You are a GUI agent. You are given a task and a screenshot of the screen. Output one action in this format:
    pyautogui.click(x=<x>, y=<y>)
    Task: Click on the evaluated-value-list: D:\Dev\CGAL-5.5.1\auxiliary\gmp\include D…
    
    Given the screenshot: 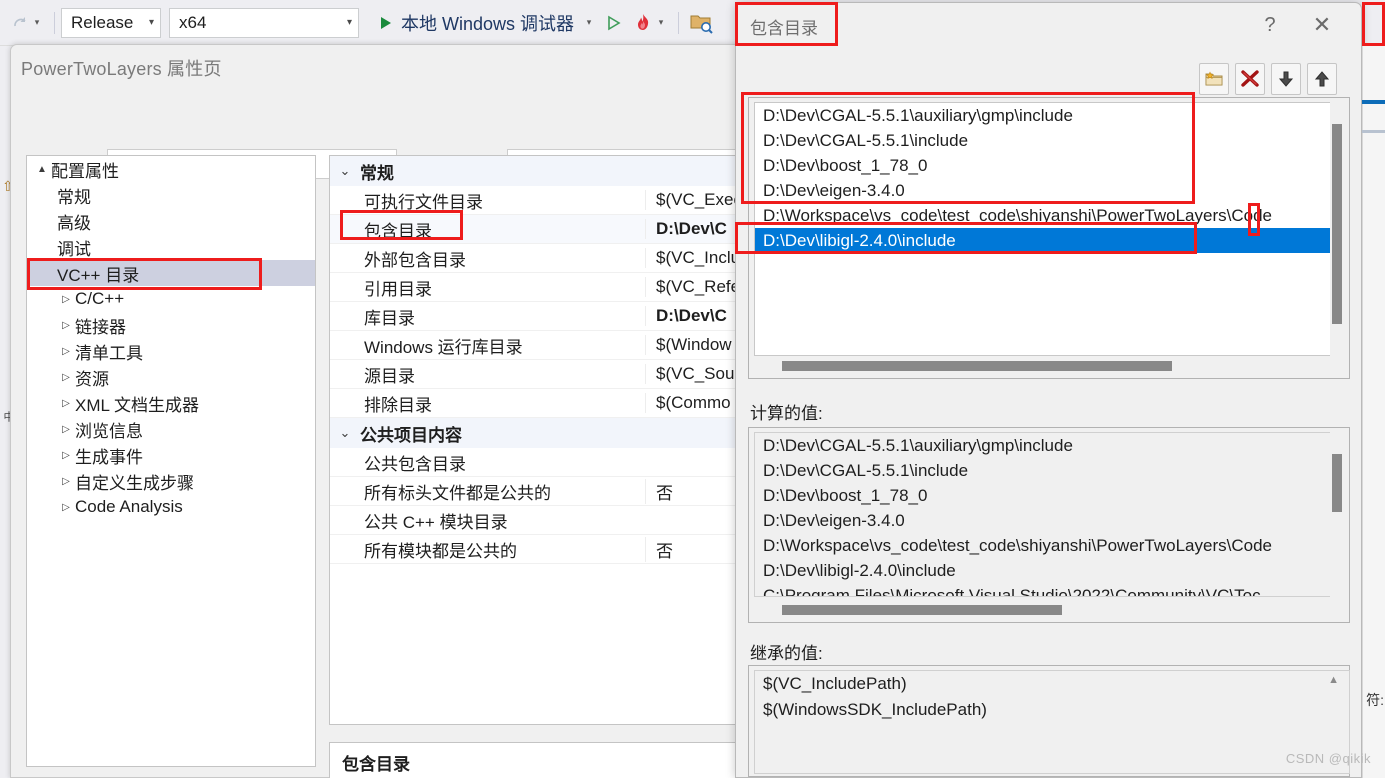 What is the action you would take?
    pyautogui.click(x=1043, y=514)
    